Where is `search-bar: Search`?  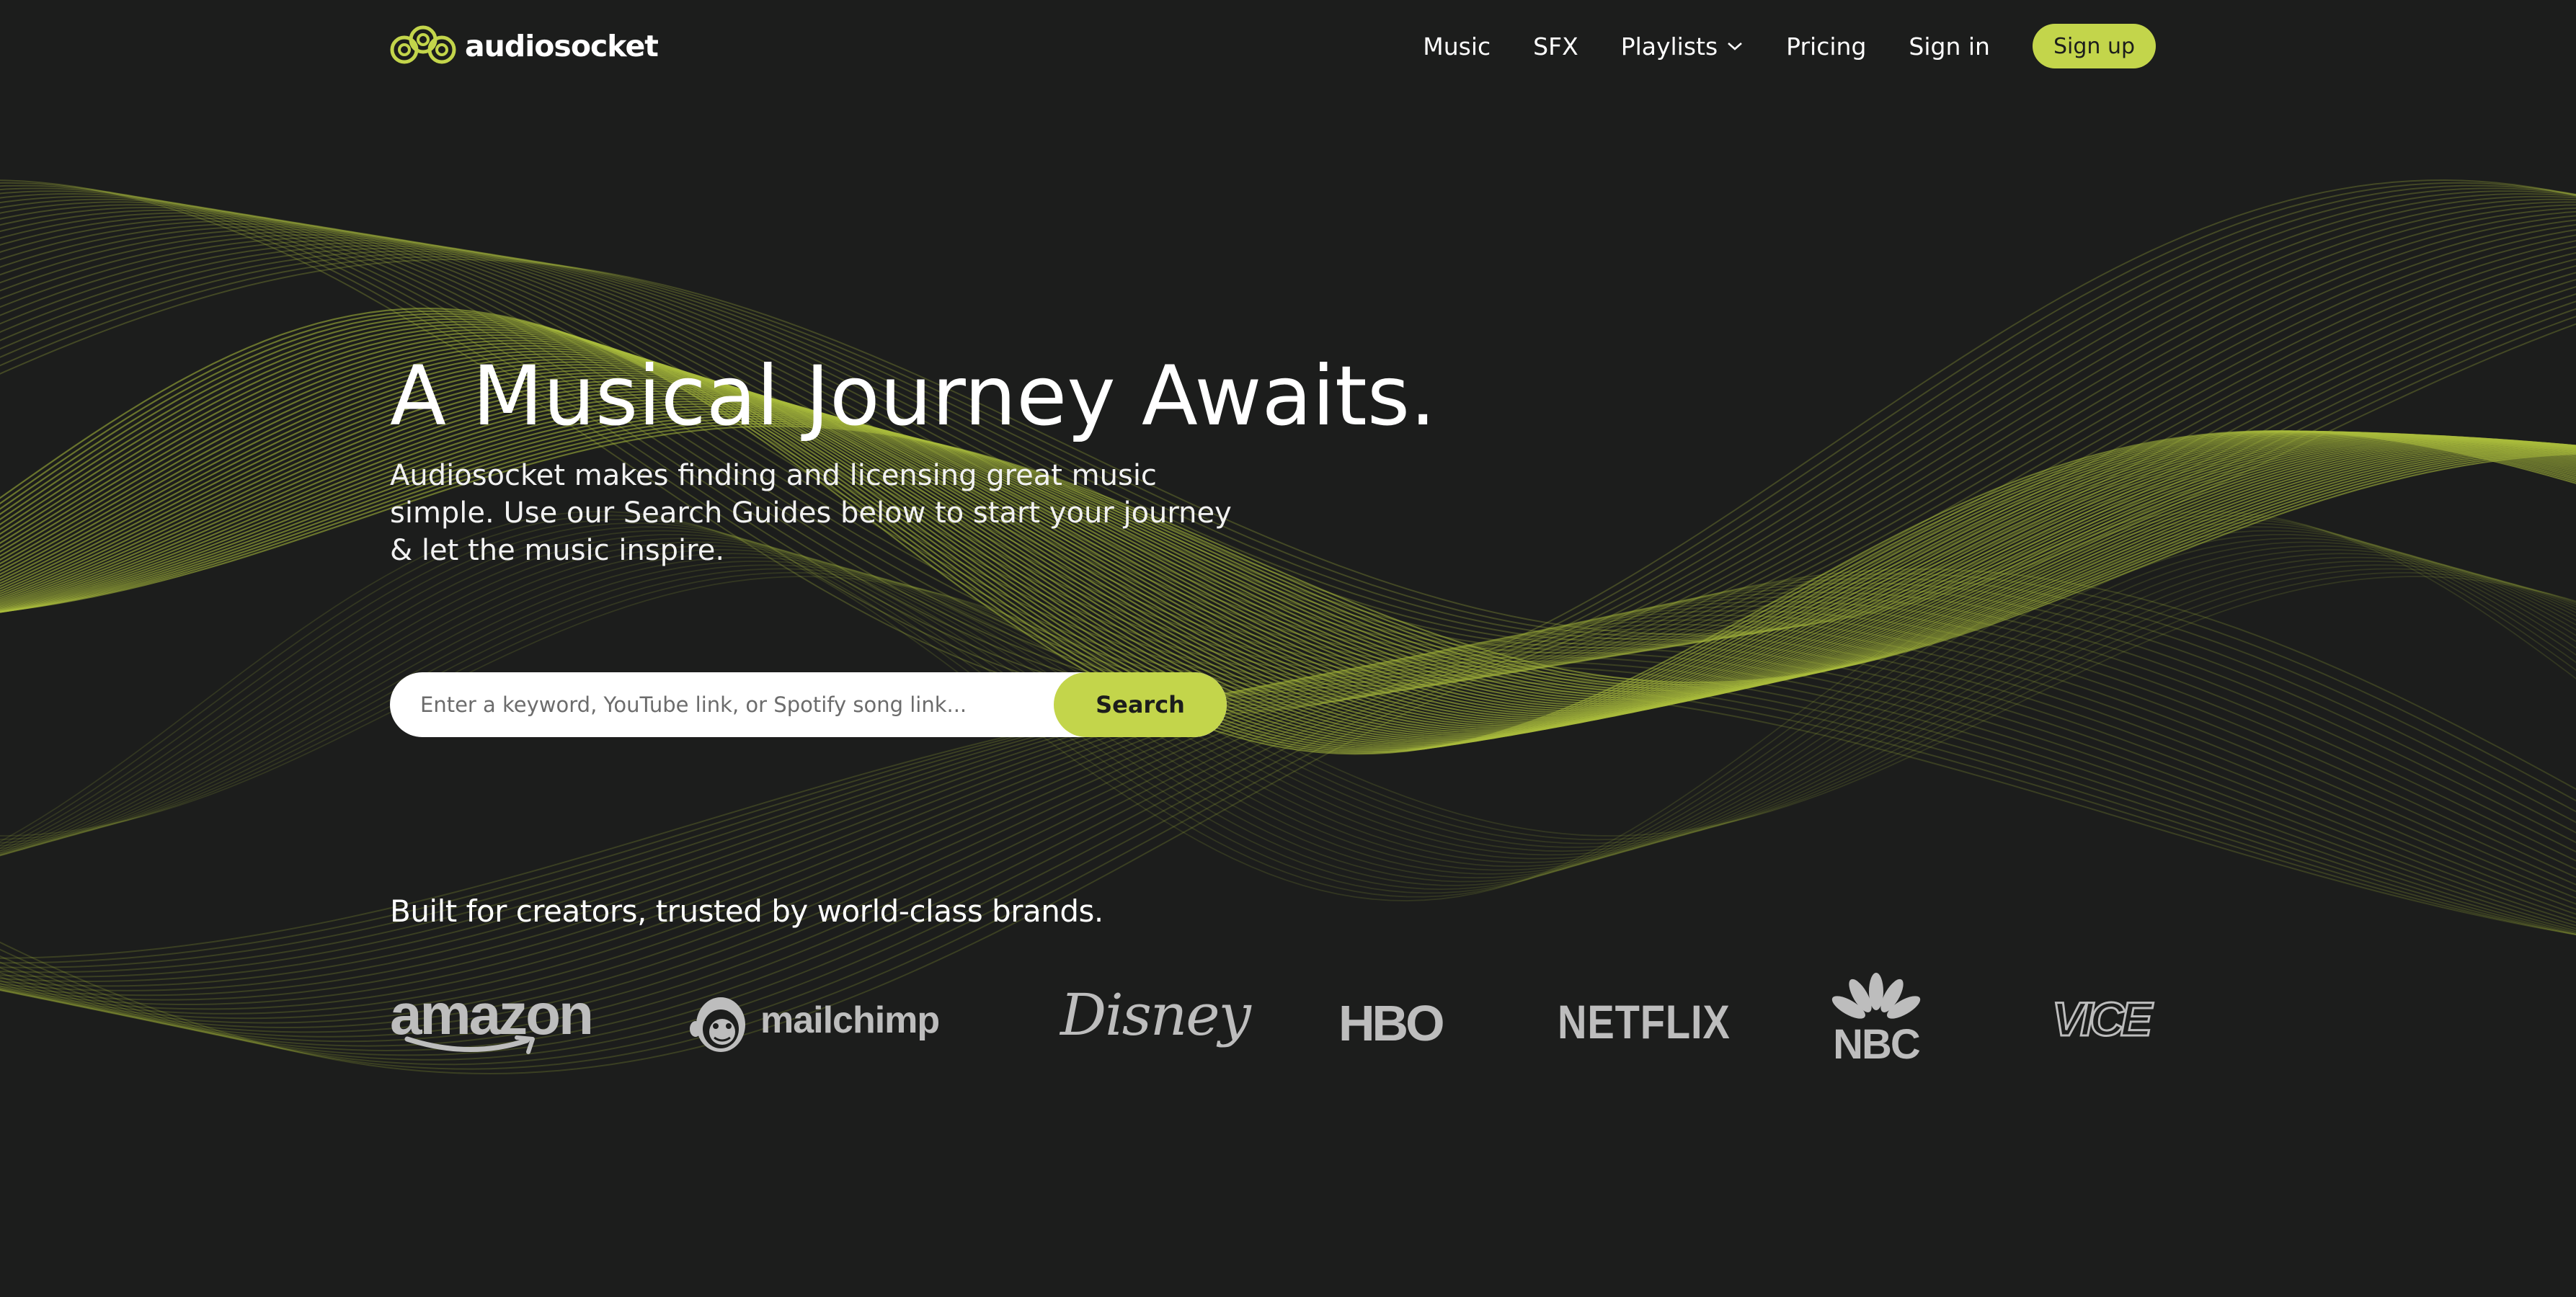 search-bar: Search is located at coordinates (808, 704).